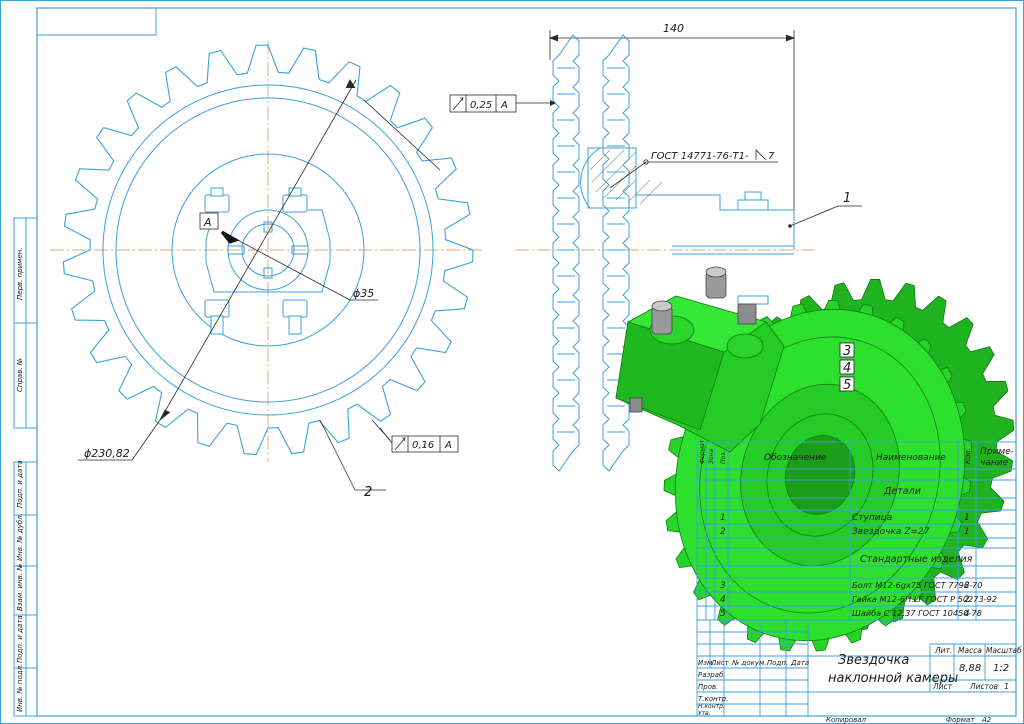 The width and height of the screenshot is (1024, 724). Describe the element at coordinates (777, 663) in the screenshot. I see `col-podp: Подп.` at that location.